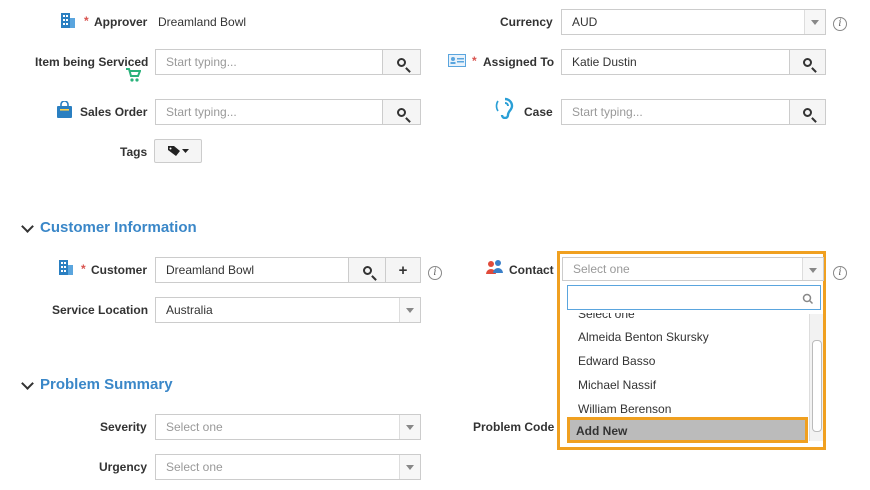 The image size is (870, 490). Describe the element at coordinates (602, 431) in the screenshot. I see `add-new-label: Add New` at that location.